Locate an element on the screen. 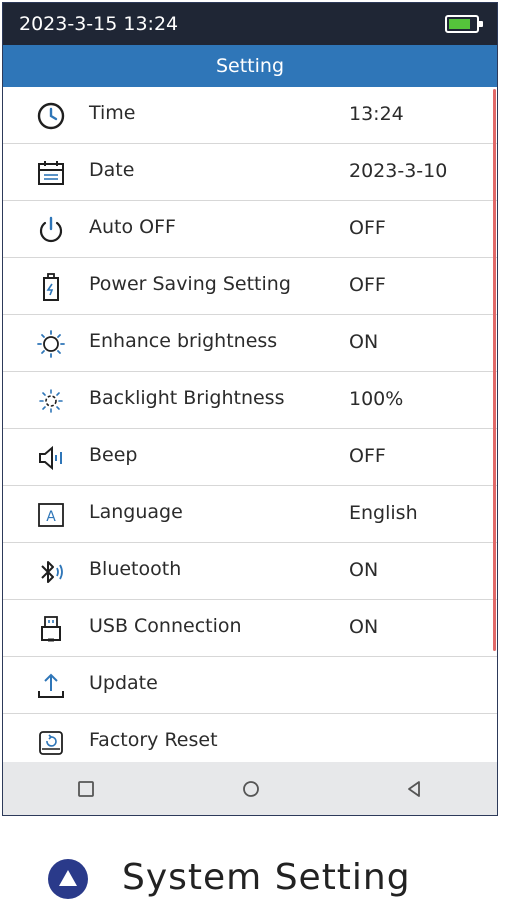 The width and height of the screenshot is (506, 914). setting-value: English is located at coordinates (383, 513).